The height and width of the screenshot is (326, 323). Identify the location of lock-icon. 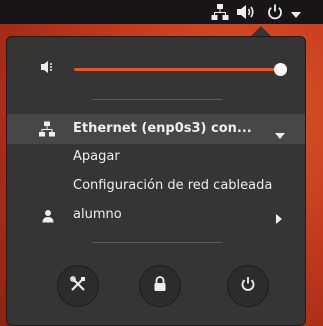
(160, 286).